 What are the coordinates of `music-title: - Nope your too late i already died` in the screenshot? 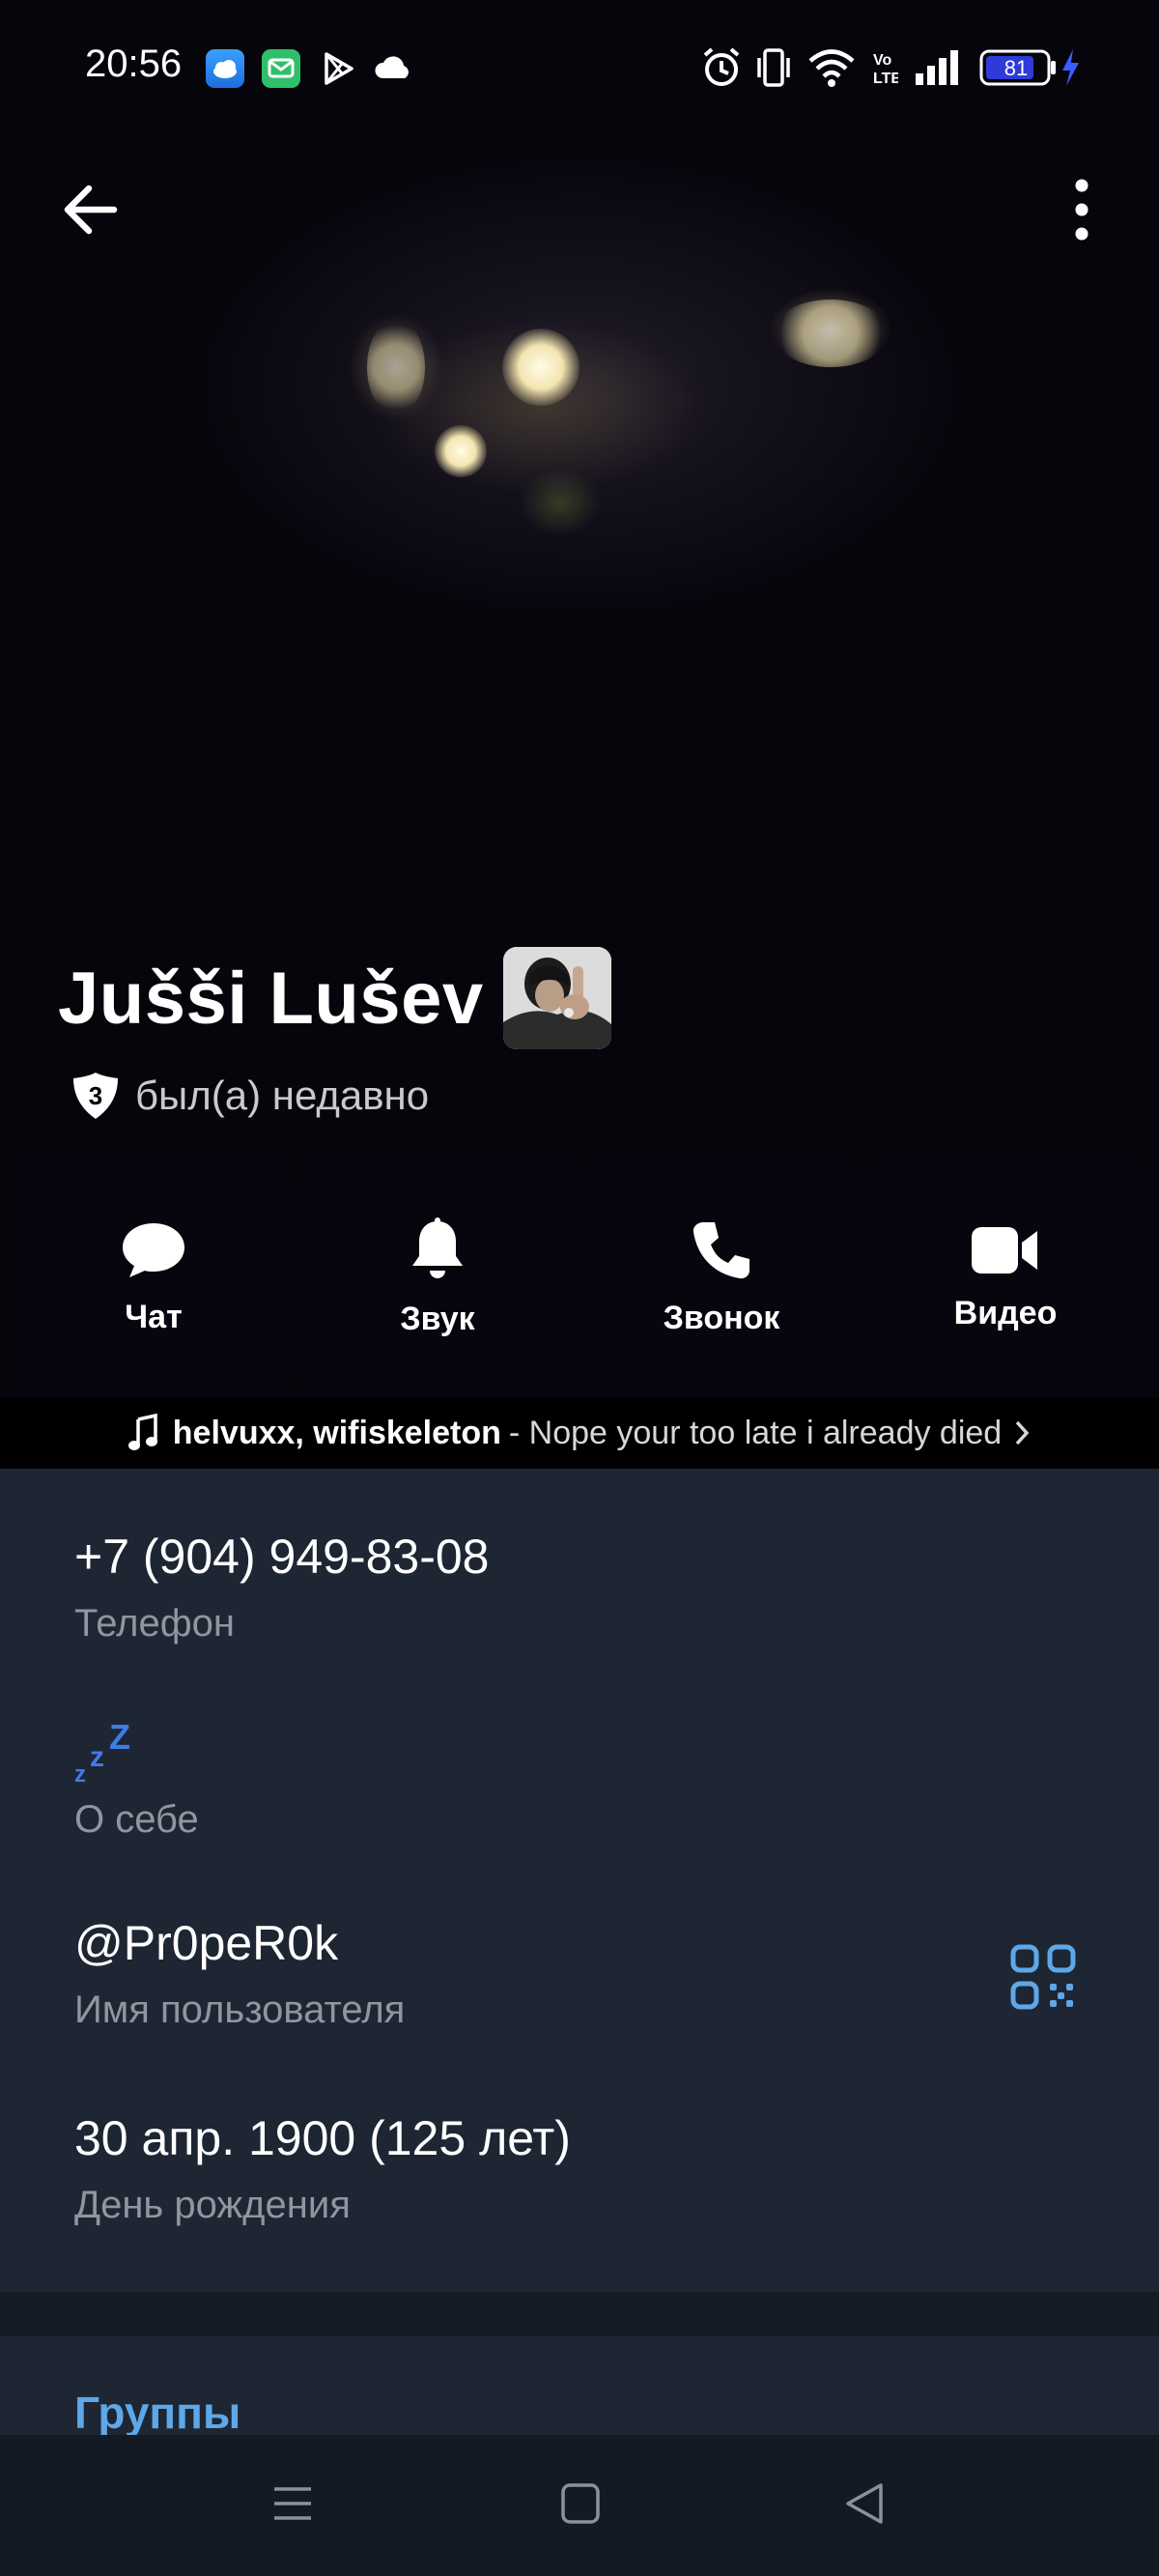 It's located at (756, 1433).